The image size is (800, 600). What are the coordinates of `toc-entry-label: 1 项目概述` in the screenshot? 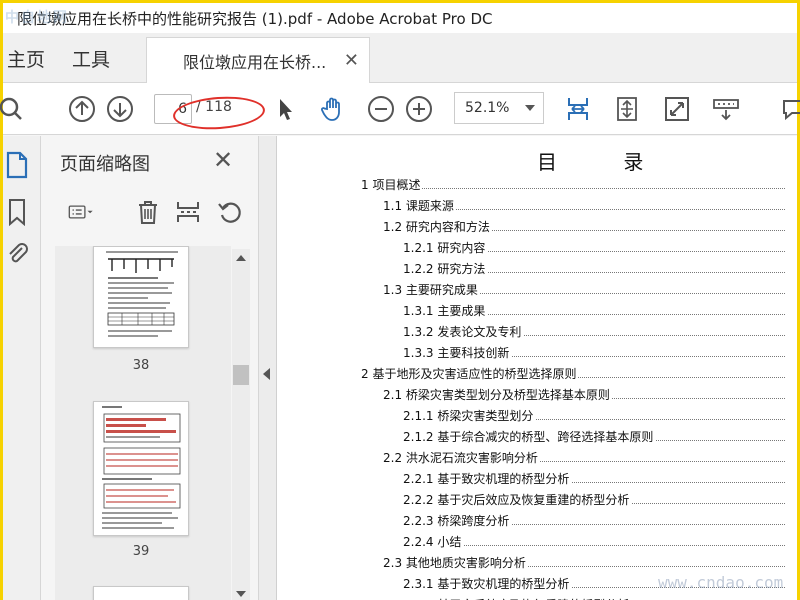 It's located at (392, 185).